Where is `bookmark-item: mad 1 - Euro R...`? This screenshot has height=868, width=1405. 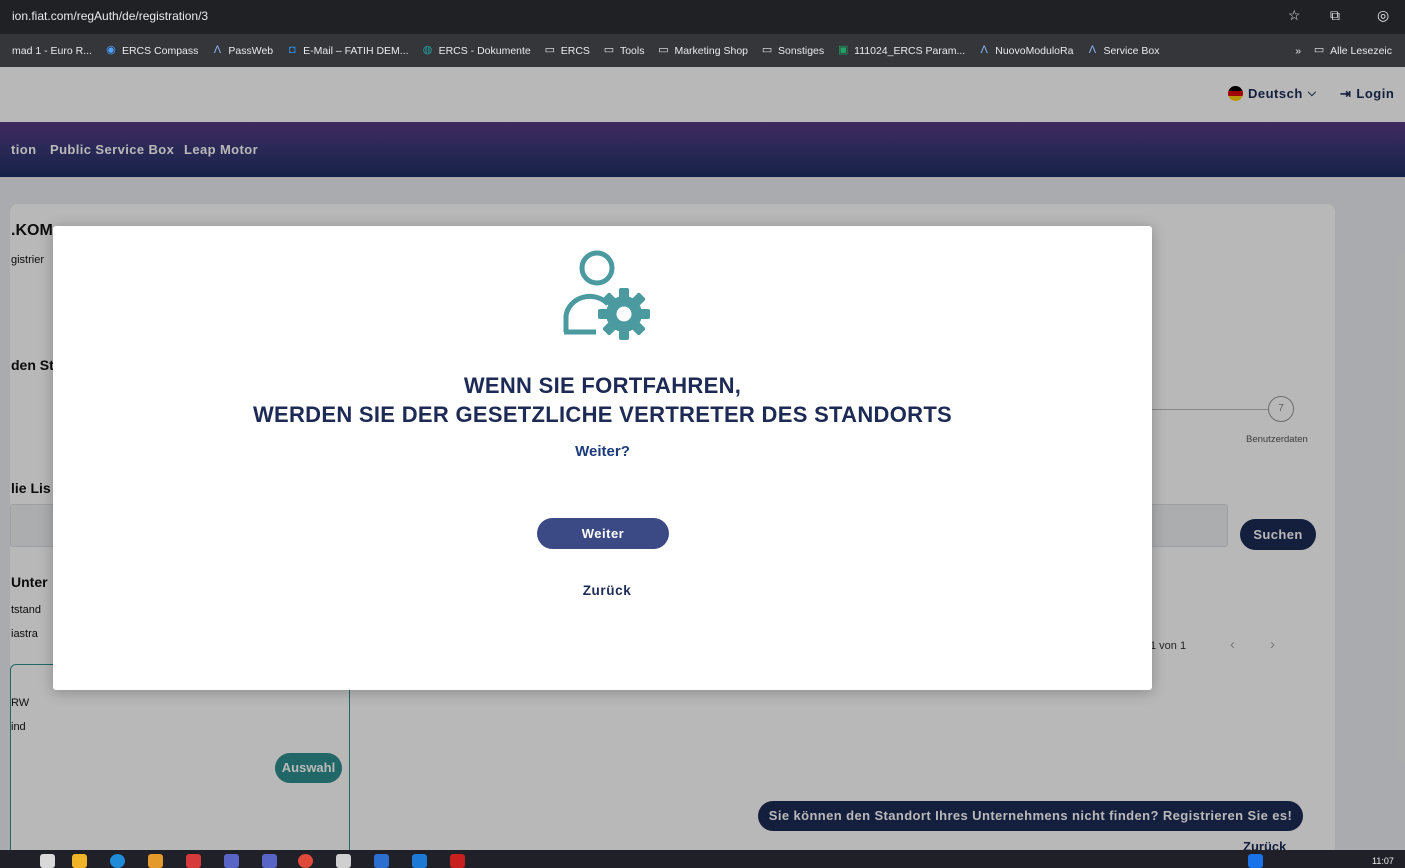
bookmark-item: mad 1 - Euro R... is located at coordinates (52, 51).